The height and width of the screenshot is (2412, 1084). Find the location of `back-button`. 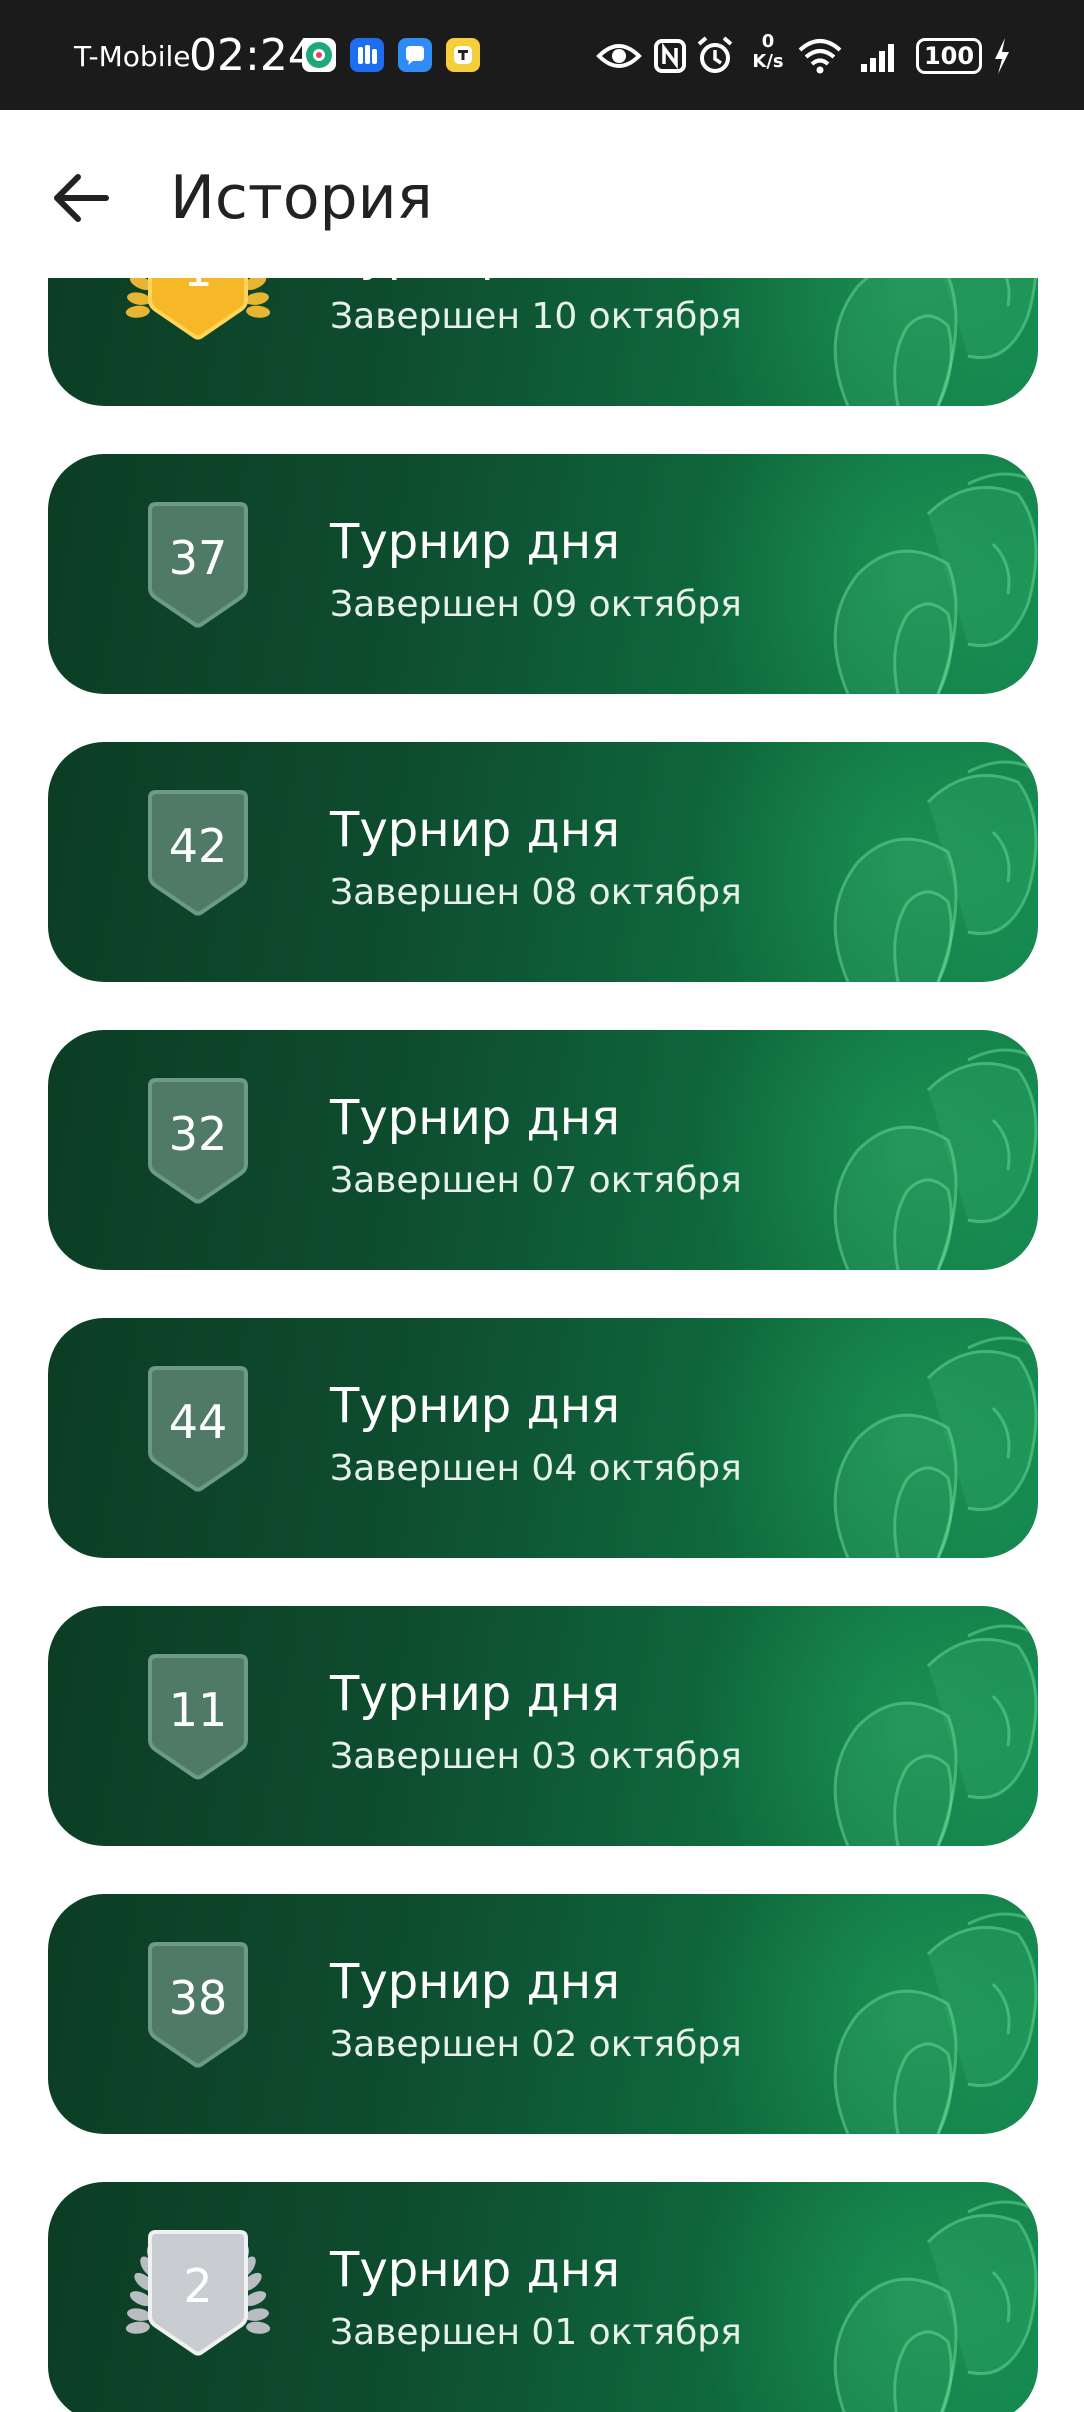

back-button is located at coordinates (82, 198).